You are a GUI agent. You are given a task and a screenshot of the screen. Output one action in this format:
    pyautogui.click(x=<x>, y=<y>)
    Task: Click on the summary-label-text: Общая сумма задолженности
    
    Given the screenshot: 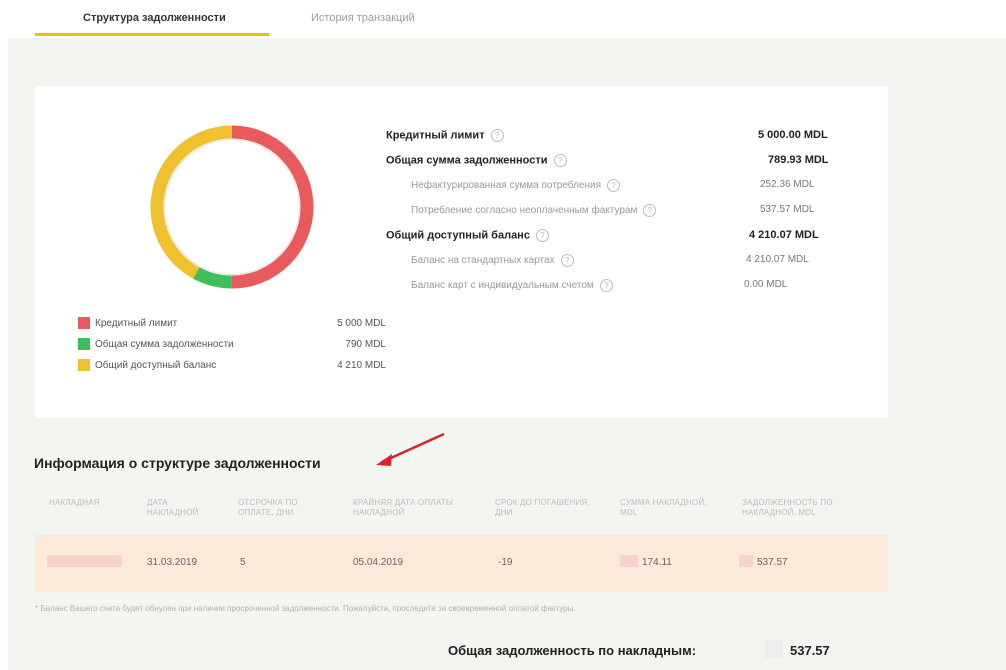 What is the action you would take?
    pyautogui.click(x=467, y=160)
    